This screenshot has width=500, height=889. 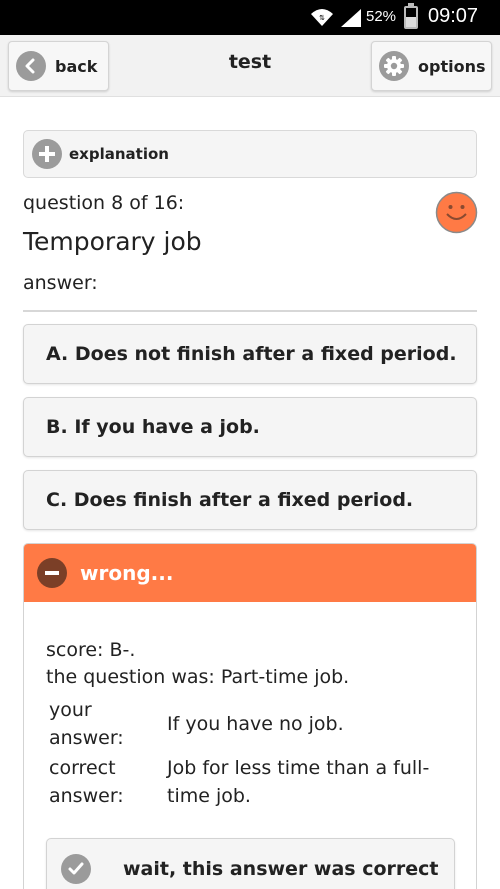 I want to click on back-arrow-icon, so click(x=31, y=66).